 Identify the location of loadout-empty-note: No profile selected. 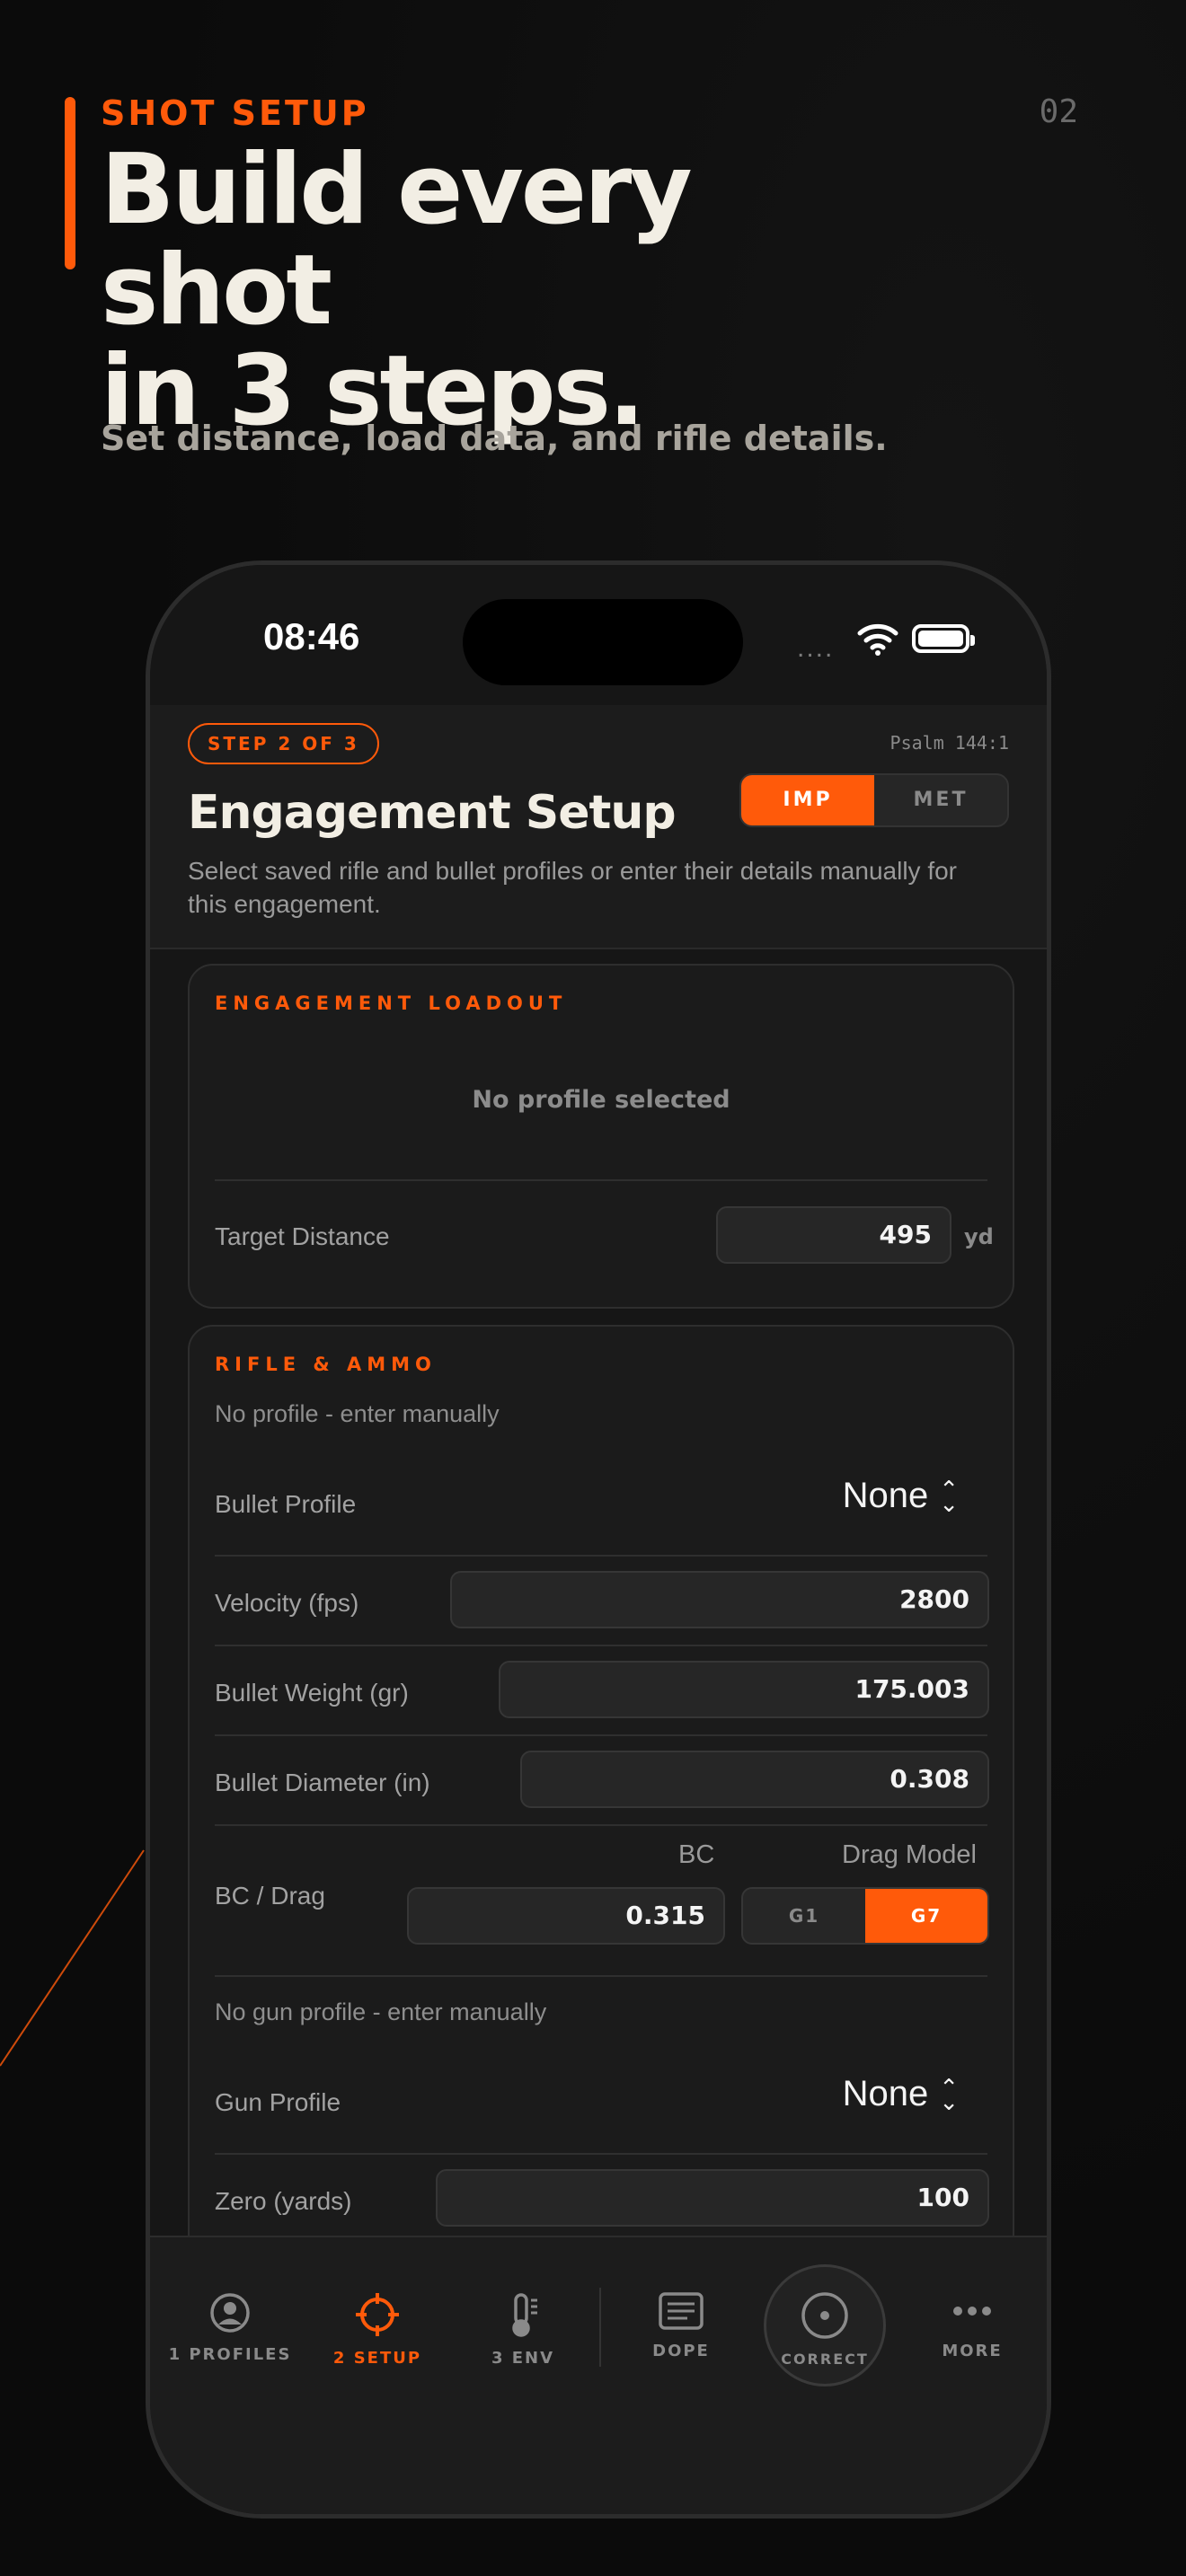
(601, 1100).